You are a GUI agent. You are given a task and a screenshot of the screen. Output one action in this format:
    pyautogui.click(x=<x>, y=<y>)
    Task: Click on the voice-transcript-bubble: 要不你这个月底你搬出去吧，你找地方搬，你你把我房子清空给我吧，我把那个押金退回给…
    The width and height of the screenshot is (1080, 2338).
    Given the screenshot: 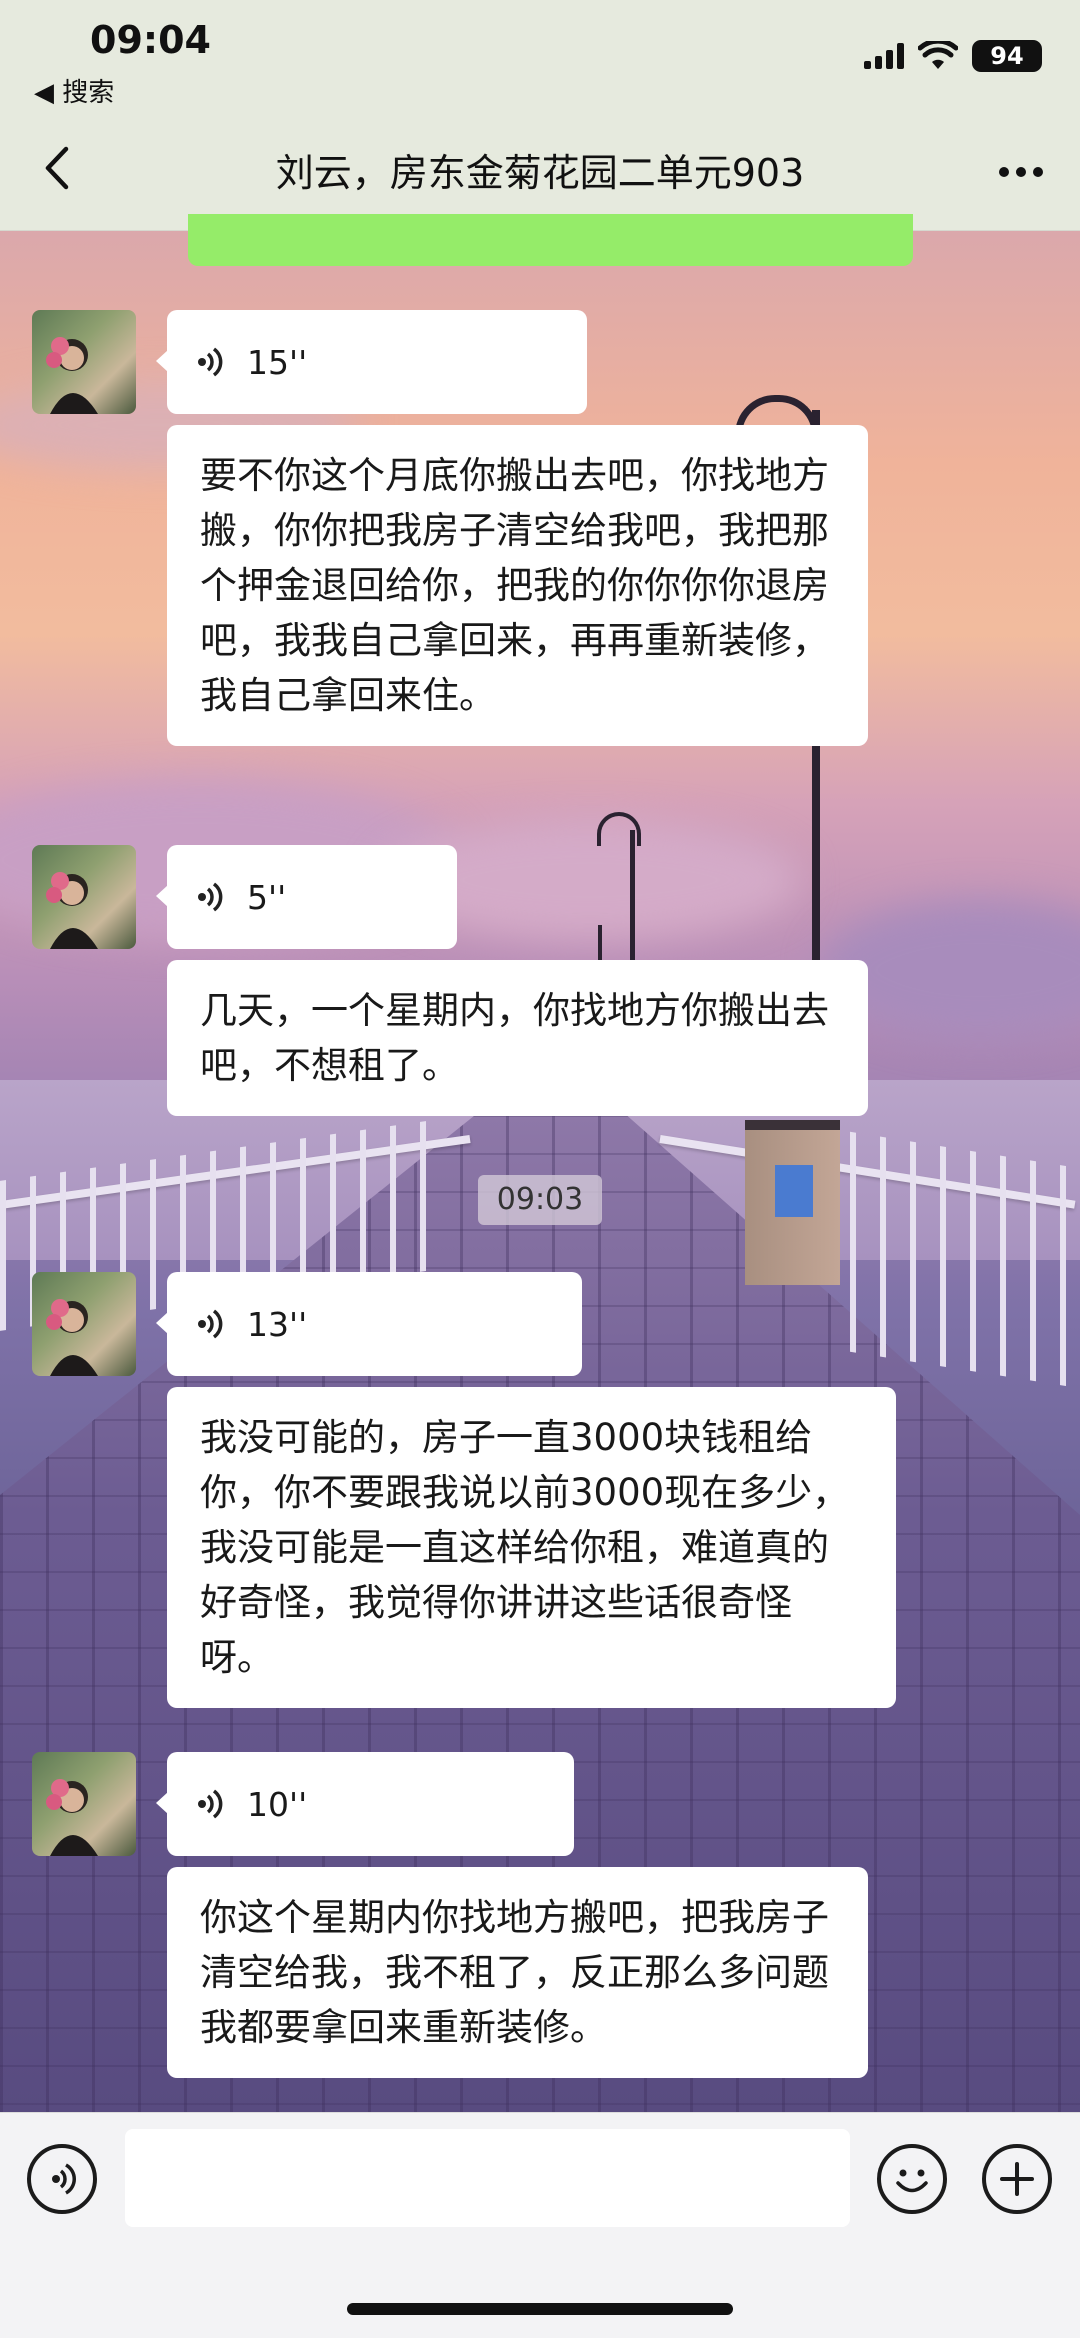 What is the action you would take?
    pyautogui.click(x=517, y=585)
    